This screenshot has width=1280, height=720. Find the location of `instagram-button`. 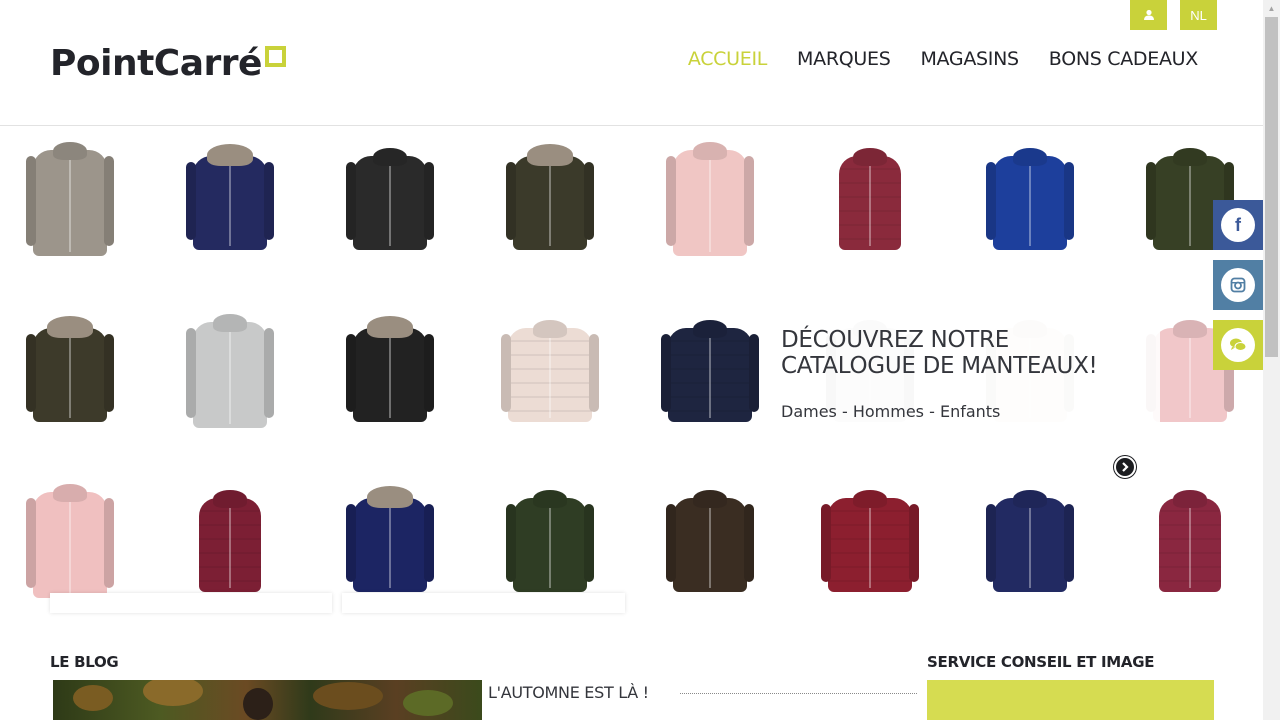

instagram-button is located at coordinates (1238, 285).